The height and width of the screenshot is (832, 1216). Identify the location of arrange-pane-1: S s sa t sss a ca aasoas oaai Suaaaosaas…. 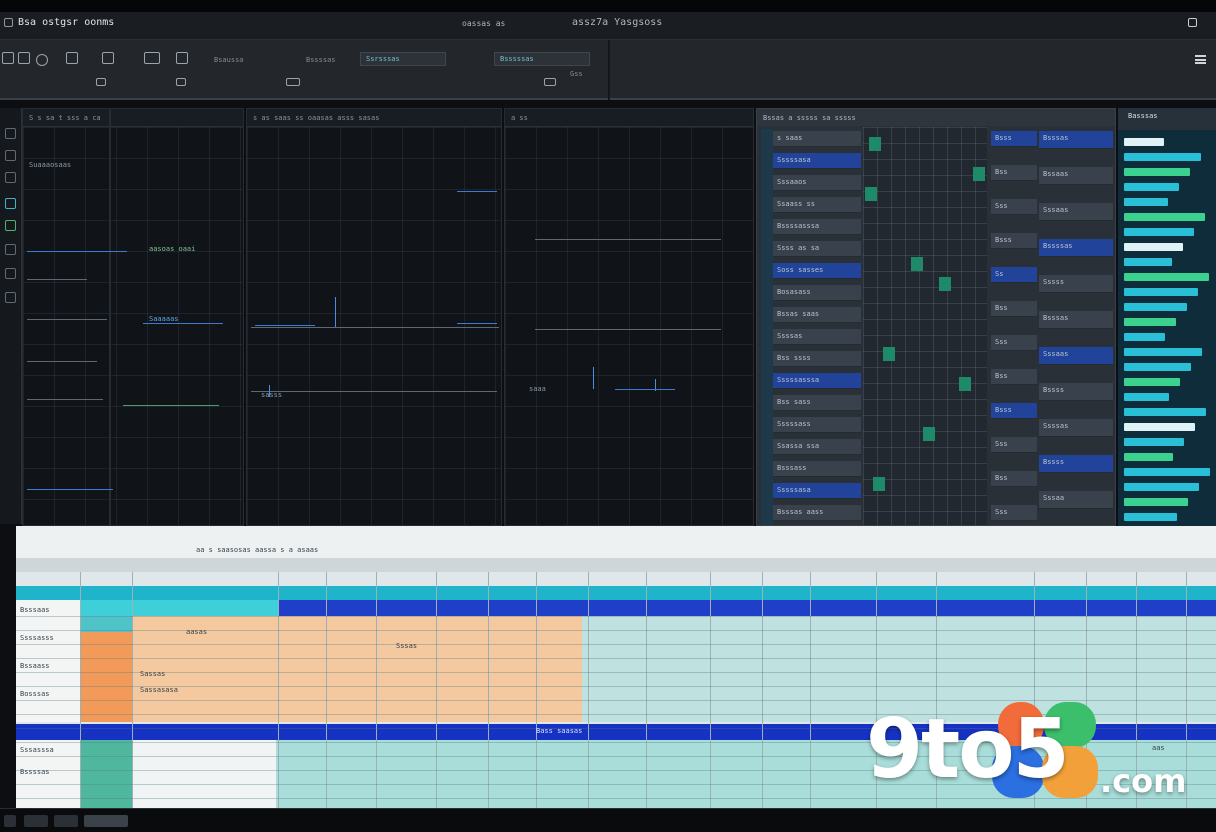
(133, 317).